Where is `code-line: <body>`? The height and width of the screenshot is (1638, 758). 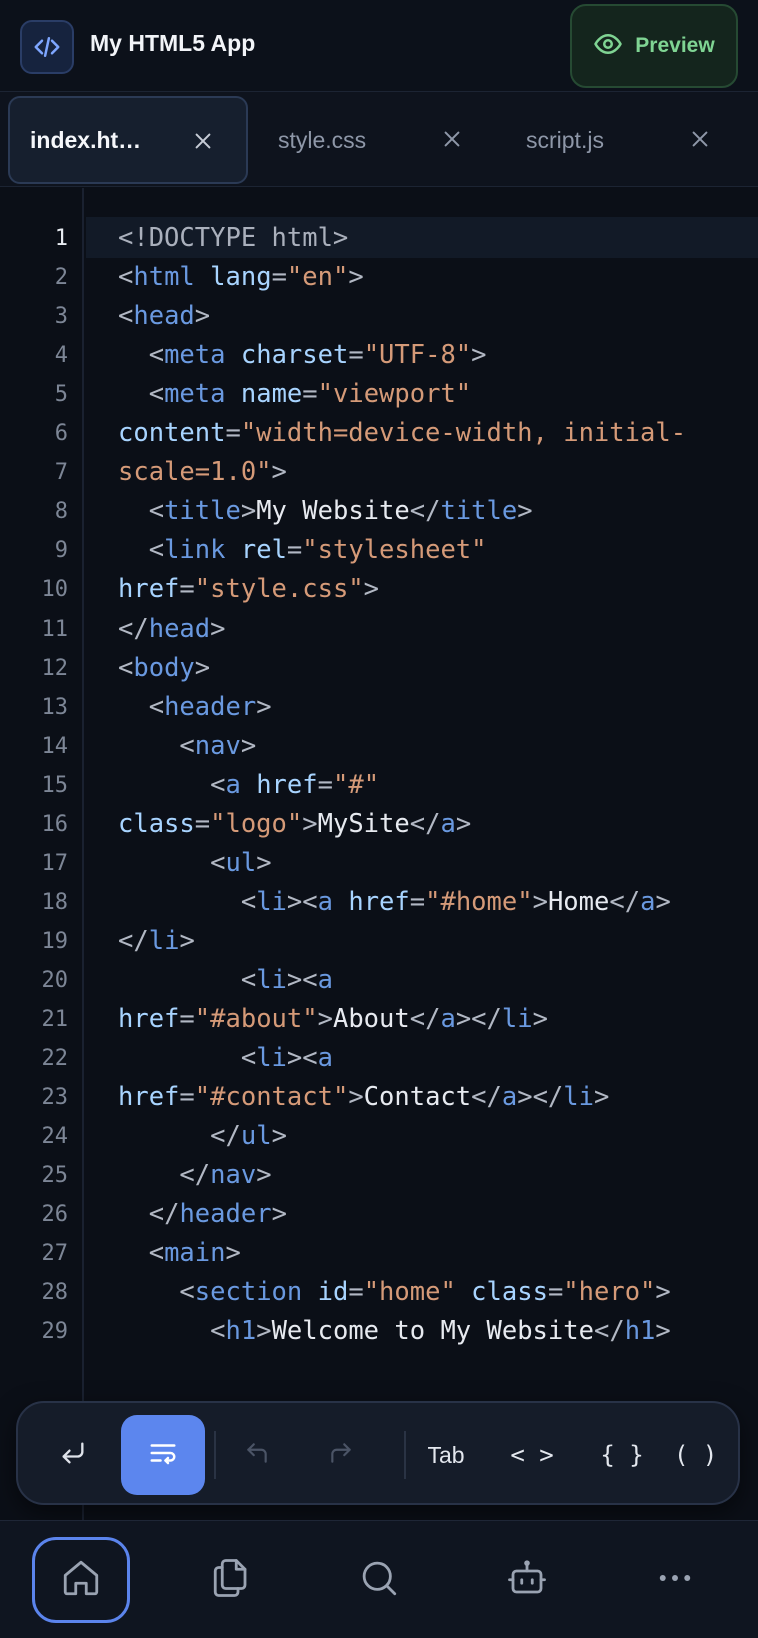
code-line: <body> is located at coordinates (164, 668).